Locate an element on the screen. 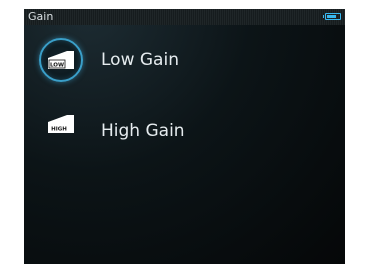  battery-icon is located at coordinates (333, 16).